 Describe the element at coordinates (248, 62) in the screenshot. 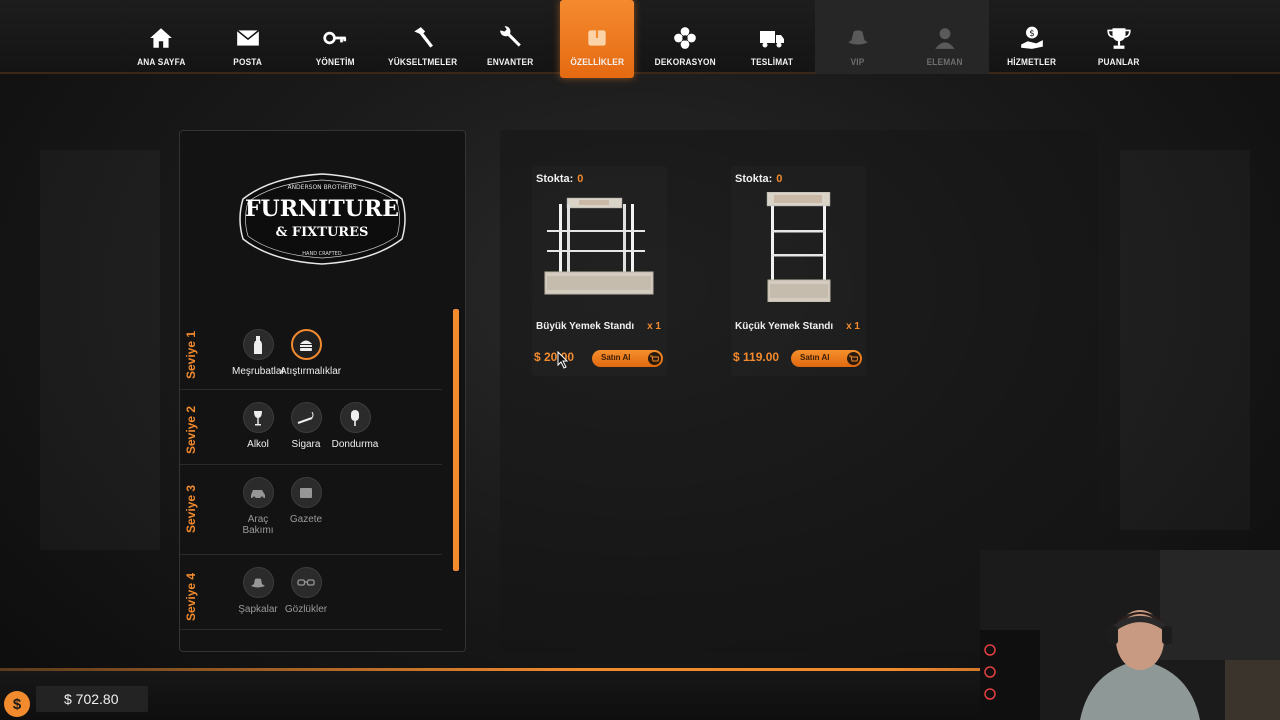

I see `nav-label: POSTA` at that location.